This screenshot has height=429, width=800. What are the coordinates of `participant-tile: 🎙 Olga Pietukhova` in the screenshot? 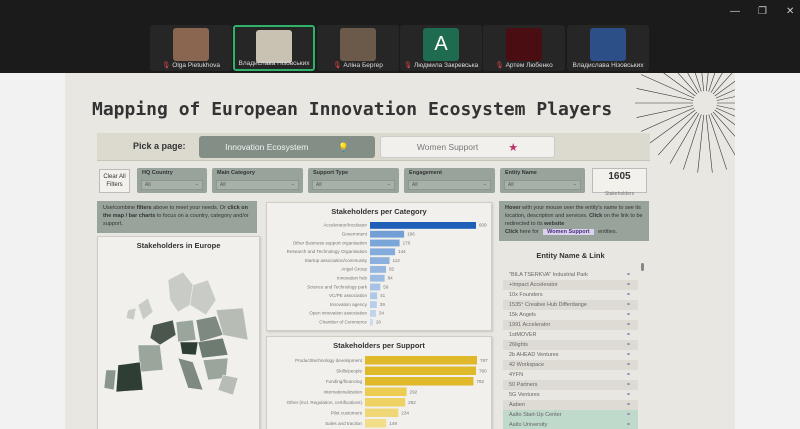 It's located at (191, 48).